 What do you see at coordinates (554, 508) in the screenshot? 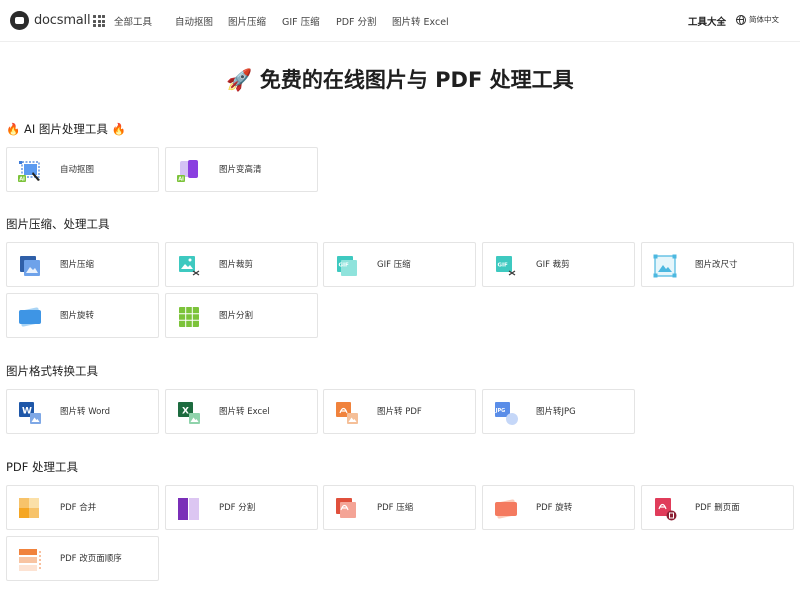
I see `tool-label: PDF 旋转` at bounding box center [554, 508].